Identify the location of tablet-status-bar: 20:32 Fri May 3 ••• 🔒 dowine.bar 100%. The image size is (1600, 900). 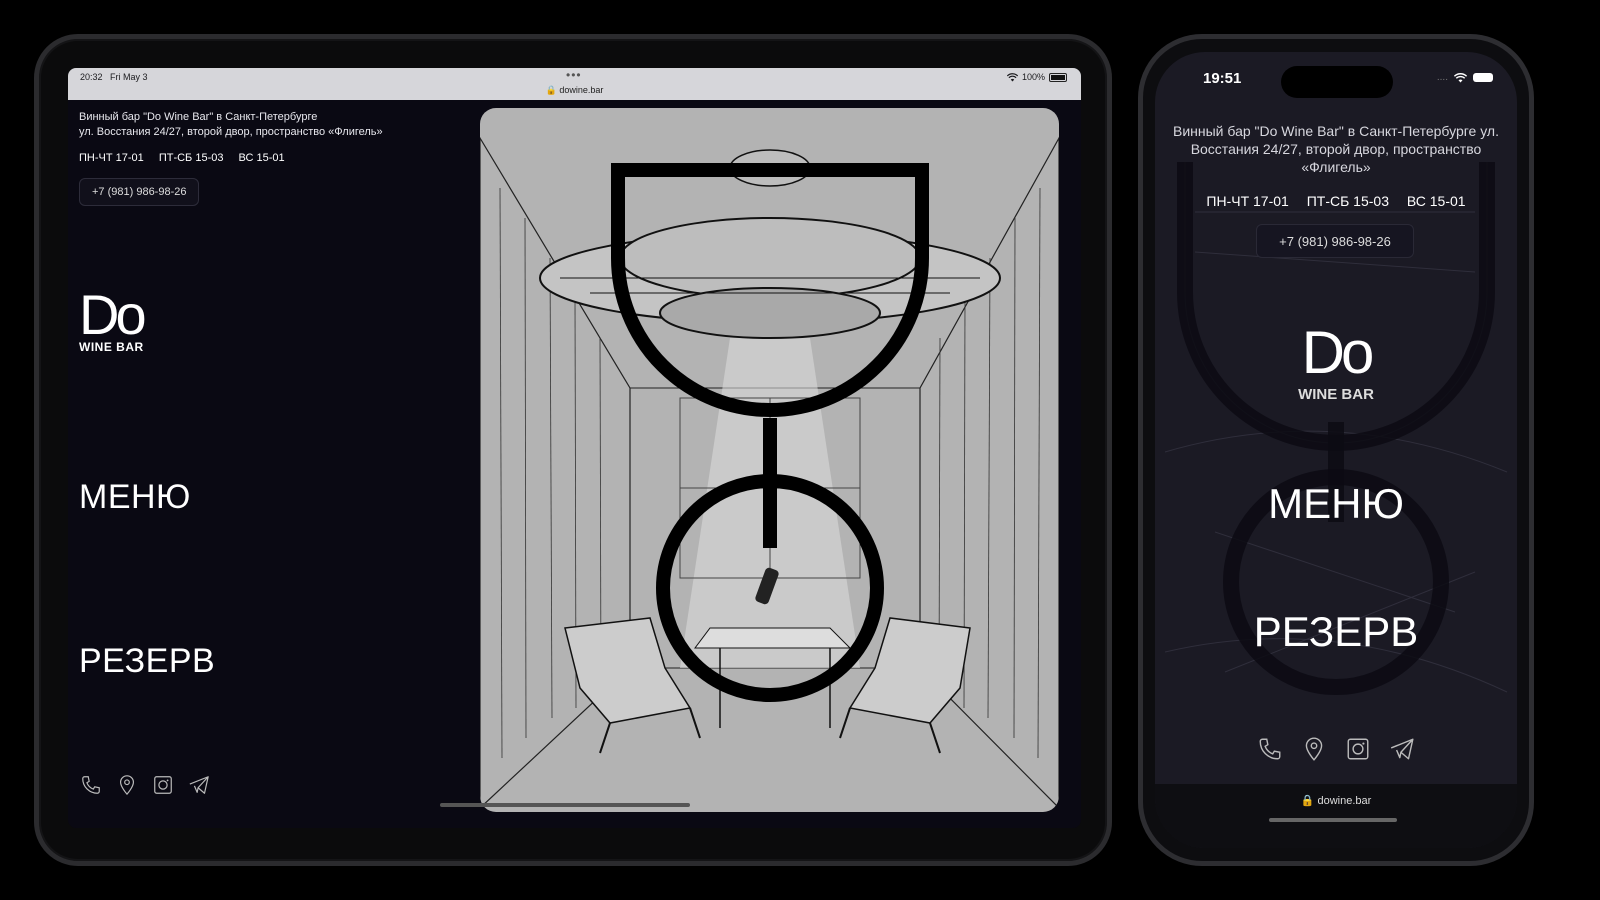
(574, 84).